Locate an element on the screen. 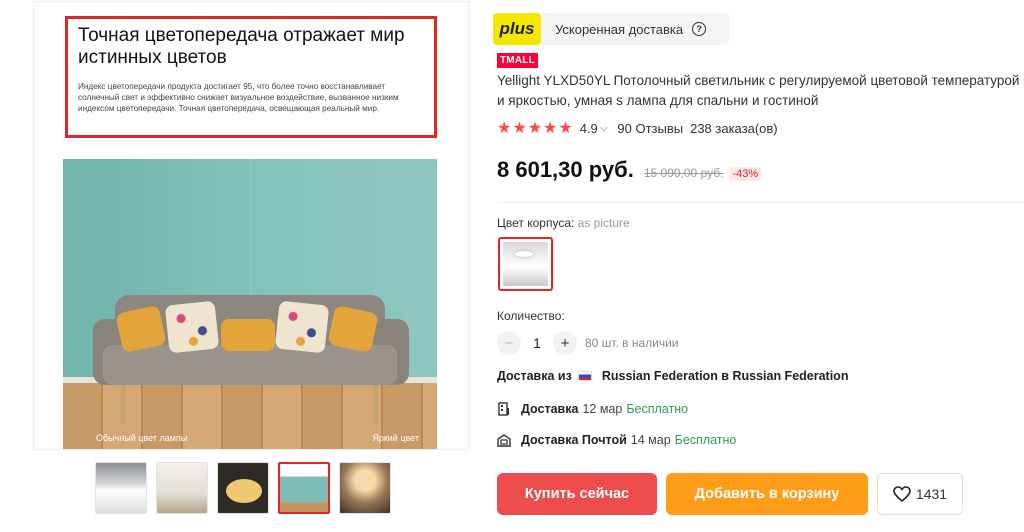 The width and height of the screenshot is (1024, 532). quantity-label: Количество: is located at coordinates (531, 316).